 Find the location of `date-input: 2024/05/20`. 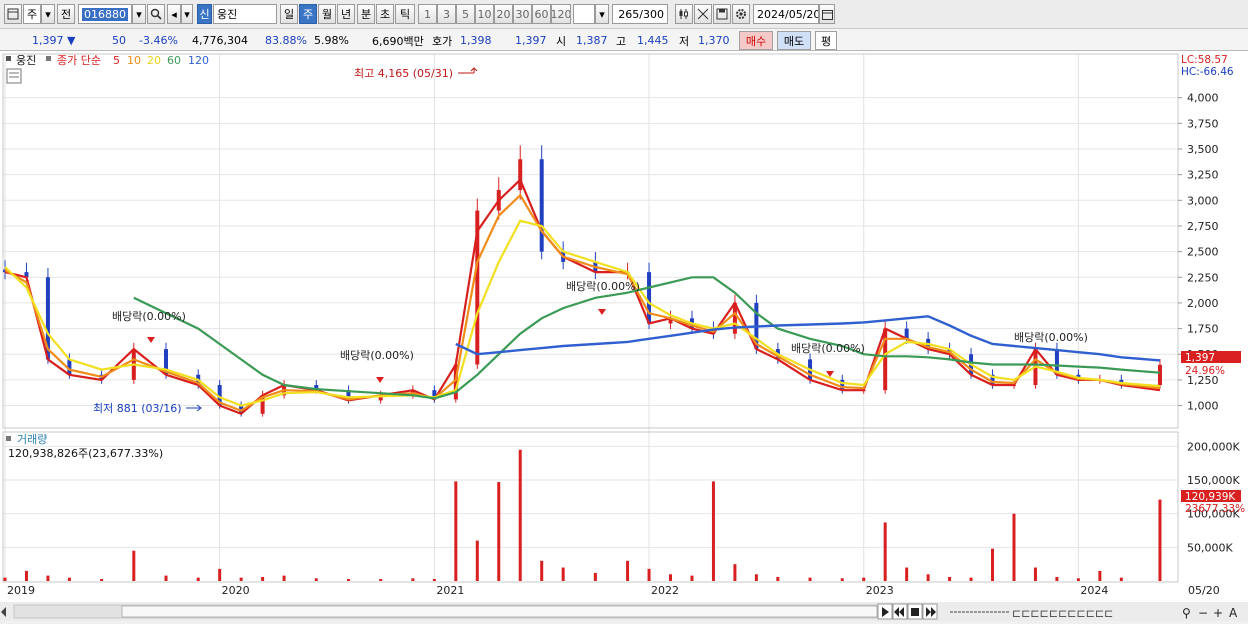

date-input: 2024/05/20 is located at coordinates (786, 14).